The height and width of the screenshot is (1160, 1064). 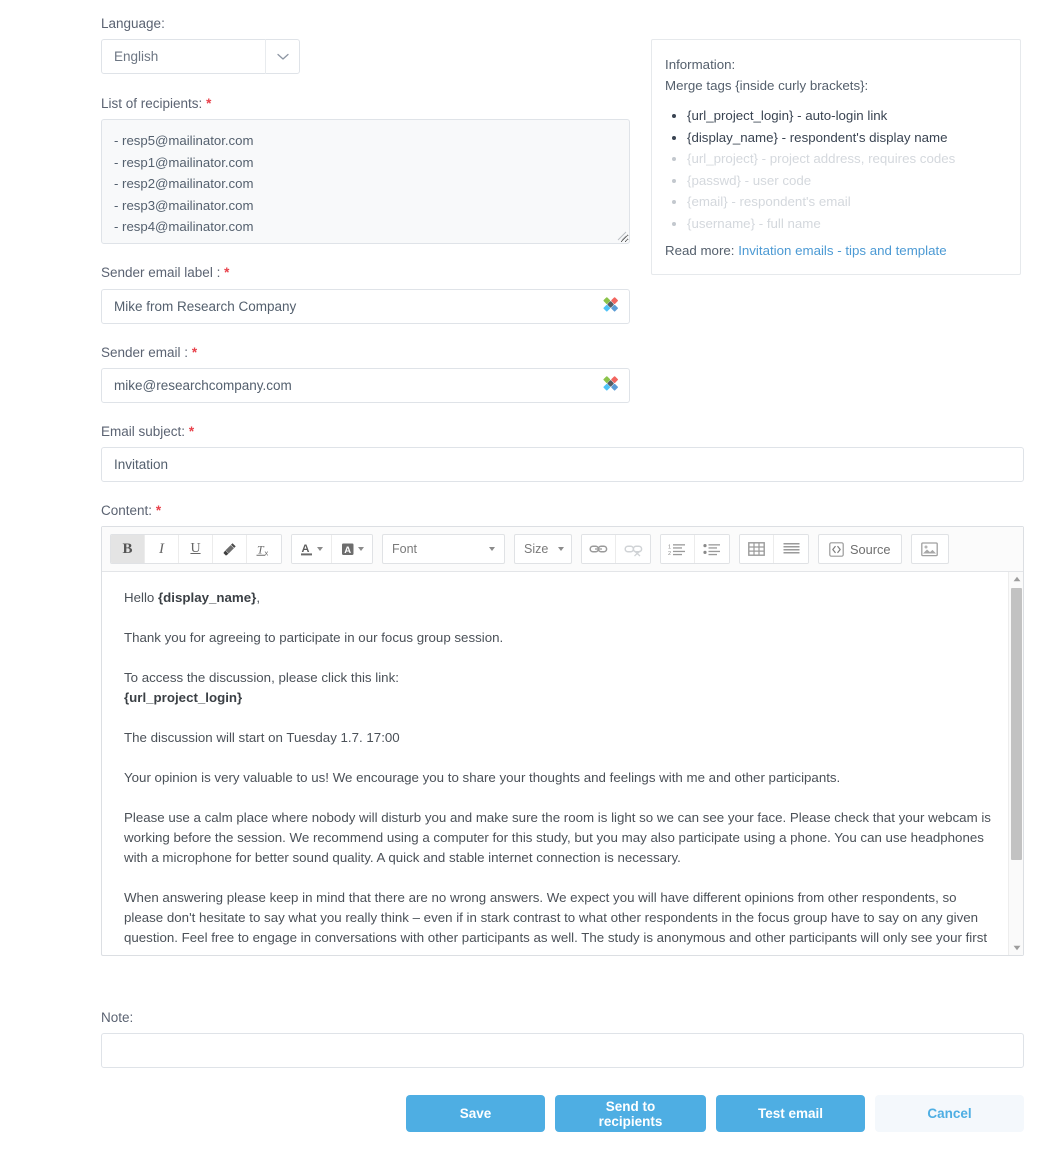 I want to click on sender-email-input-wrap, so click(x=365, y=385).